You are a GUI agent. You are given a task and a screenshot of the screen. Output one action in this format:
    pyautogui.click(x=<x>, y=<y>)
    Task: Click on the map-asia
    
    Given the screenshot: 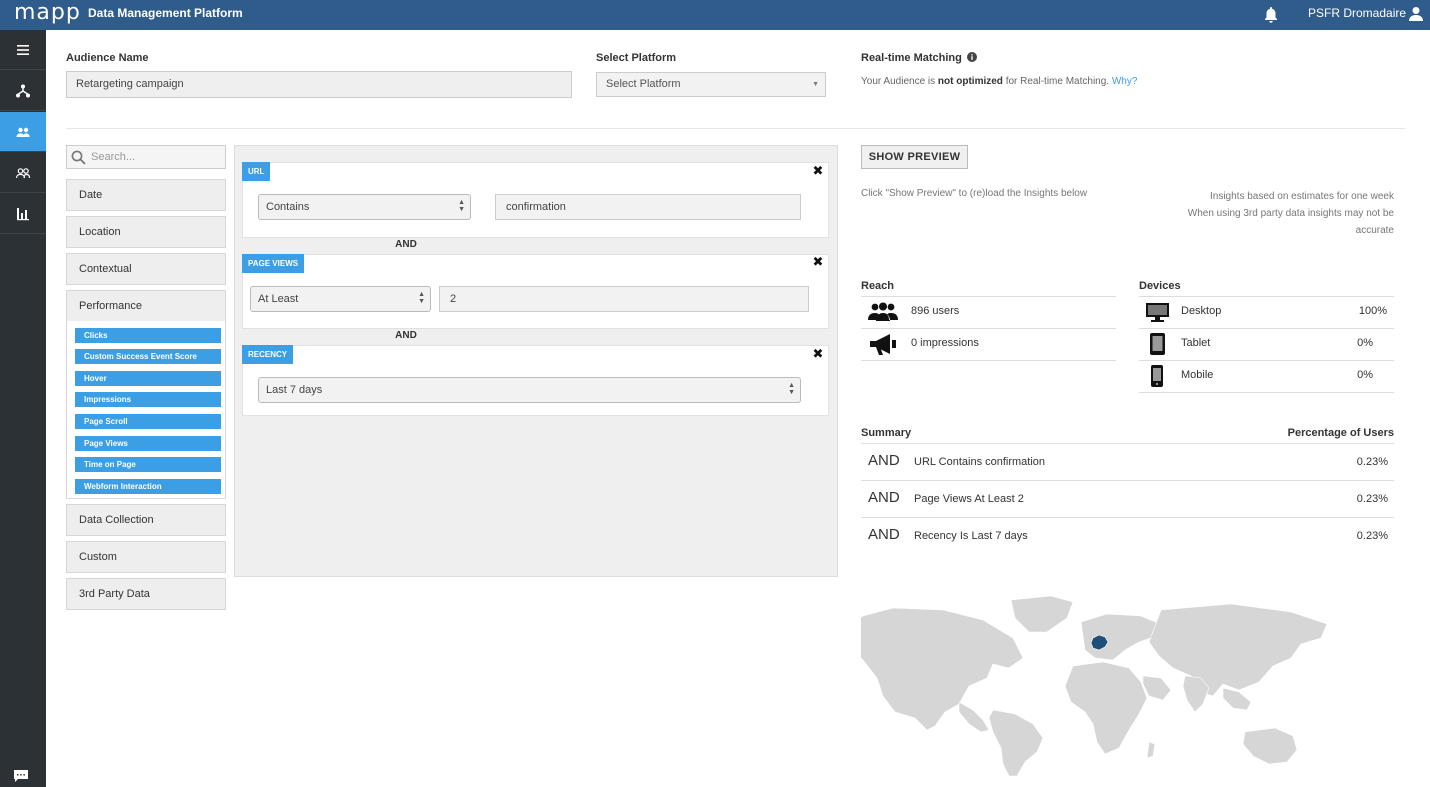 What is the action you would take?
    pyautogui.click(x=1238, y=650)
    